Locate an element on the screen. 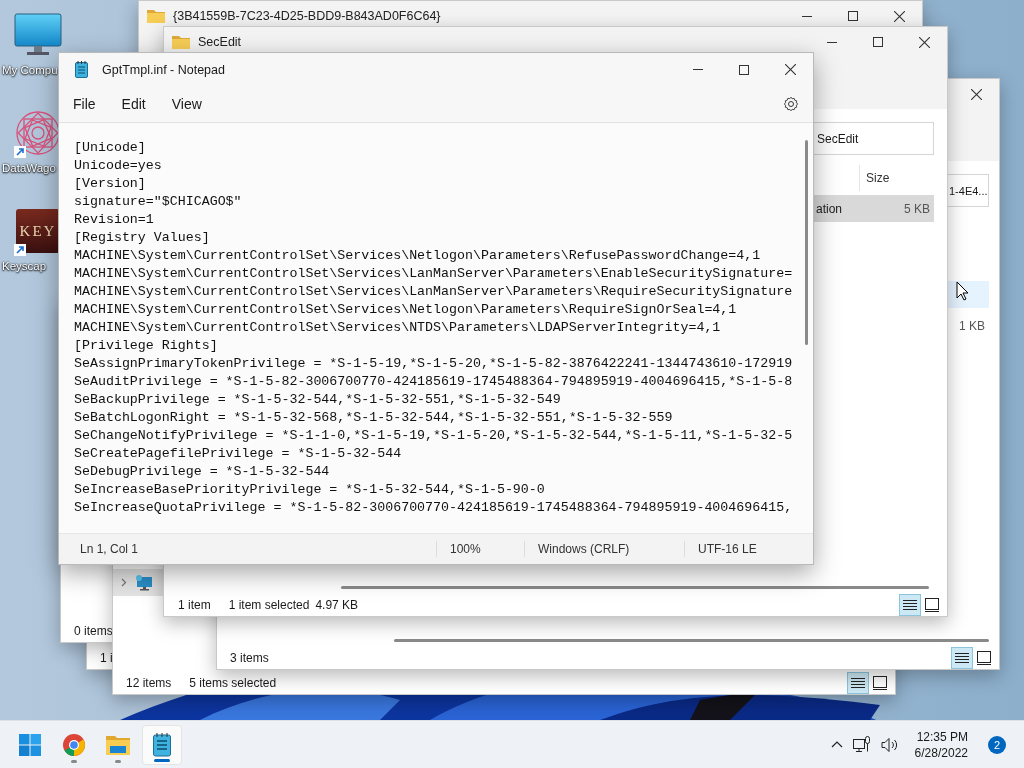 This screenshot has height=768, width=1024. text-line: SeBackupPrivilege = *S-1-5-32-544,*S-1-5-32-551,*S-1-5-32-549 is located at coordinates (318, 400).